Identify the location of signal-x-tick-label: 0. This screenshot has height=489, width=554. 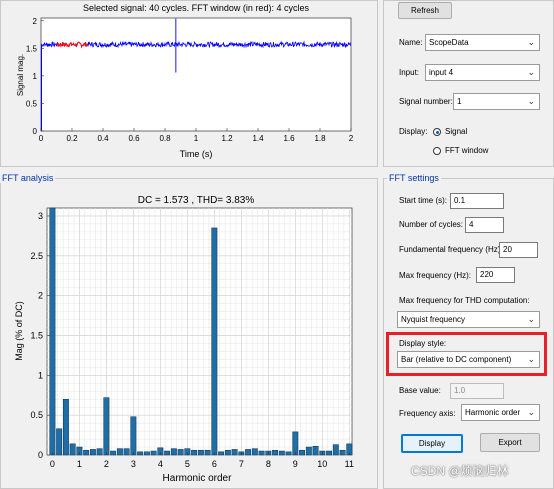
(41, 138).